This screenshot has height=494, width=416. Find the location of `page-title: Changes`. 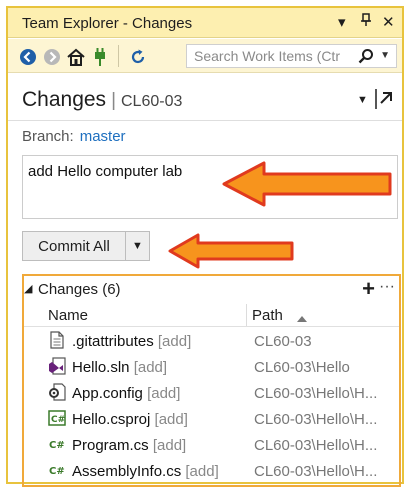

page-title: Changes is located at coordinates (64, 99).